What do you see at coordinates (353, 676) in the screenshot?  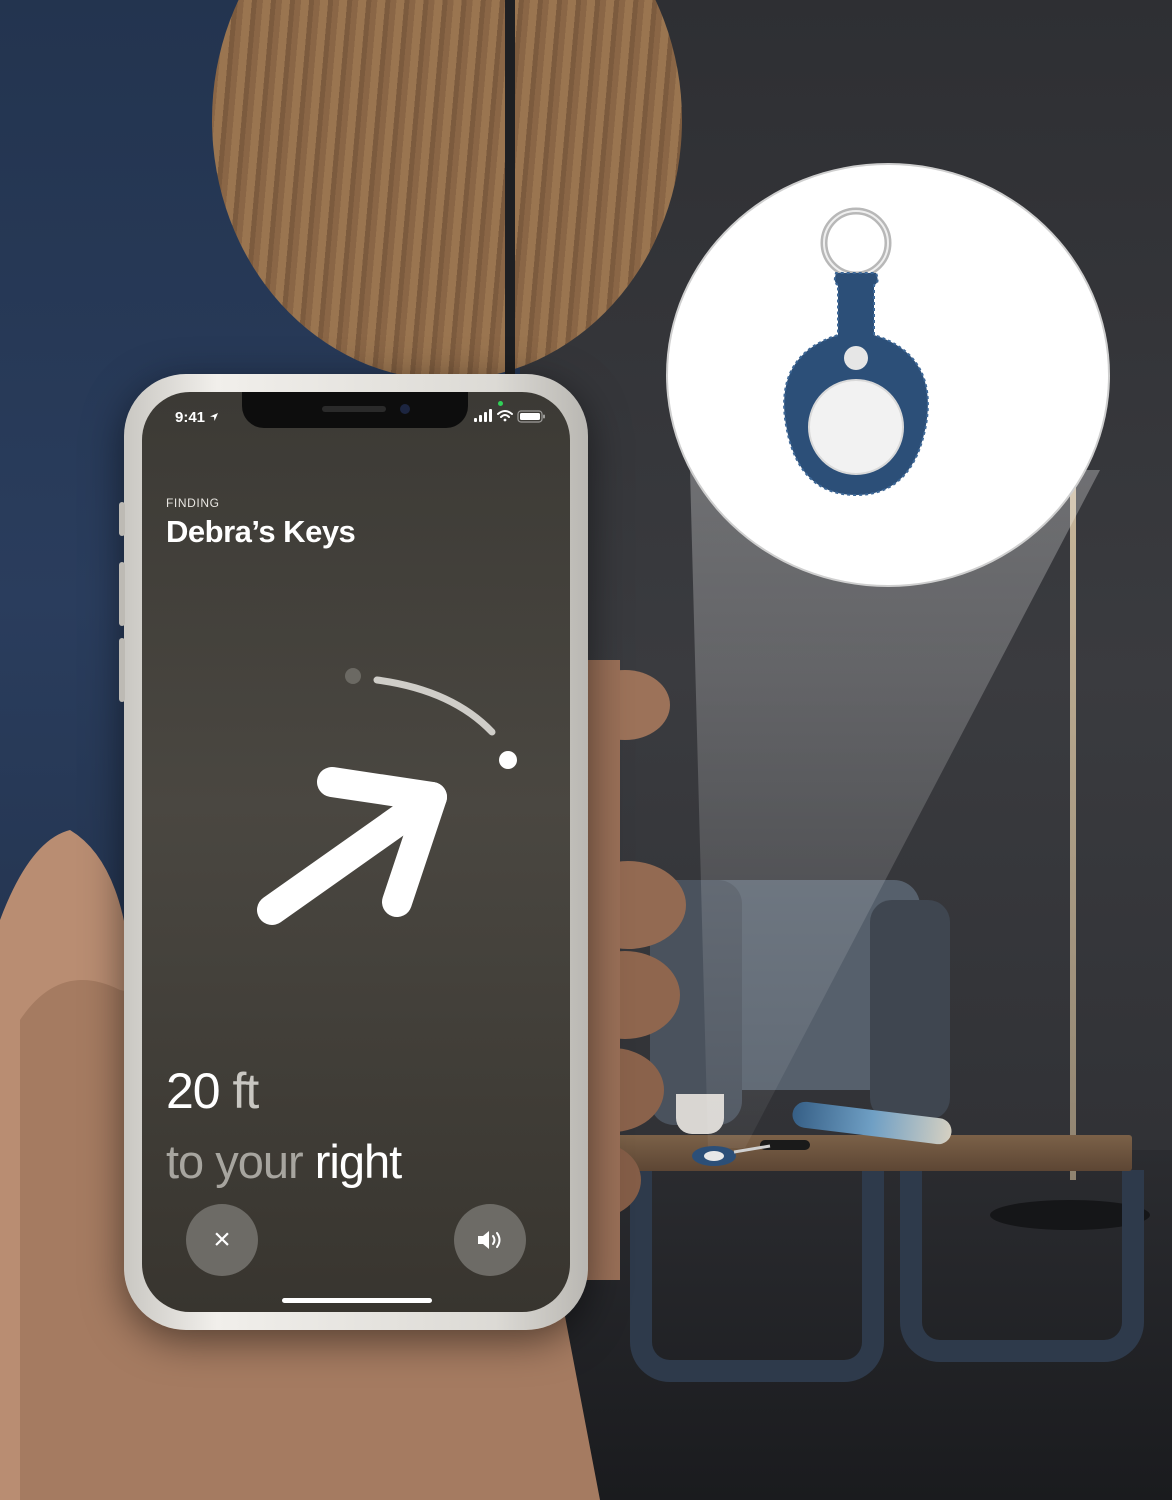 I see `start-dot` at bounding box center [353, 676].